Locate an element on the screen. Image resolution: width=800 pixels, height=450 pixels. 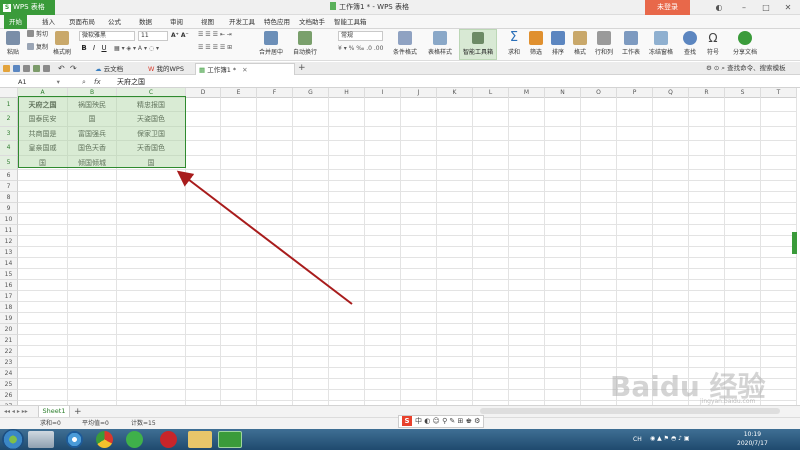
tab-doc-assistant: 文档助手 is located at coordinates (312, 22).